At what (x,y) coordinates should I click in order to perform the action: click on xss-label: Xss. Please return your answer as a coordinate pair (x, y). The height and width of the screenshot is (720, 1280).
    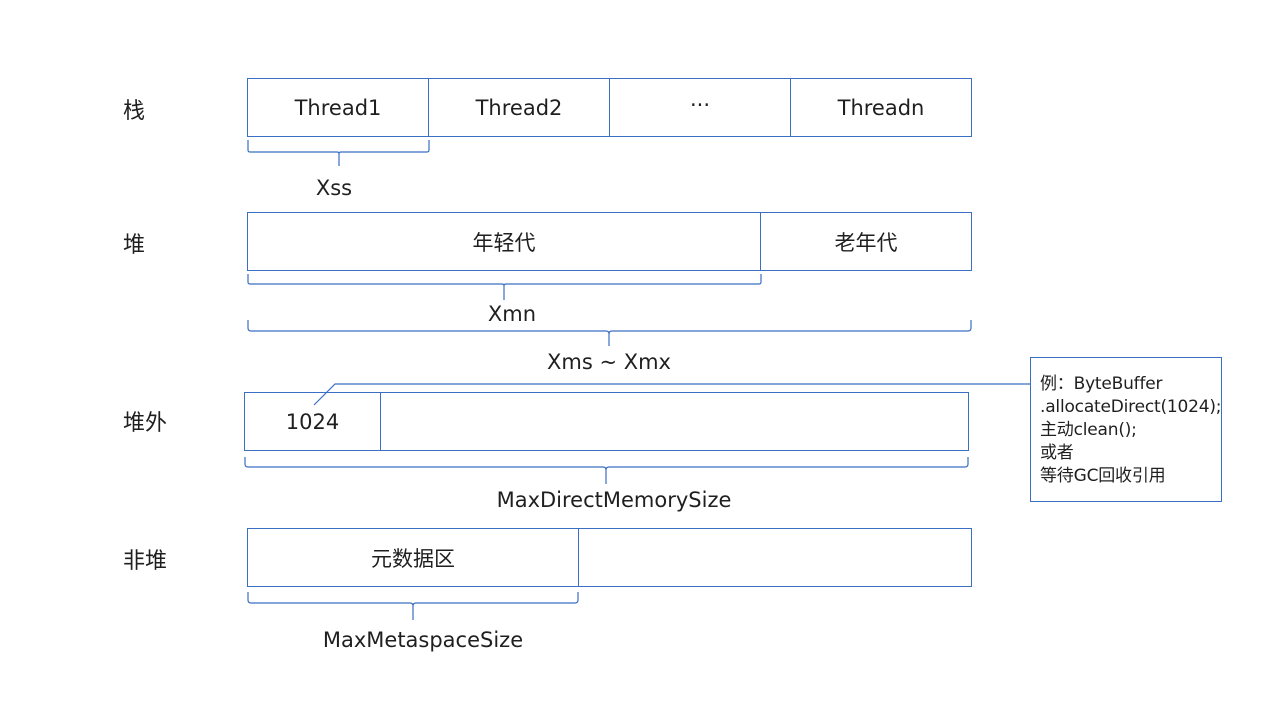
    Looking at the image, I should click on (334, 188).